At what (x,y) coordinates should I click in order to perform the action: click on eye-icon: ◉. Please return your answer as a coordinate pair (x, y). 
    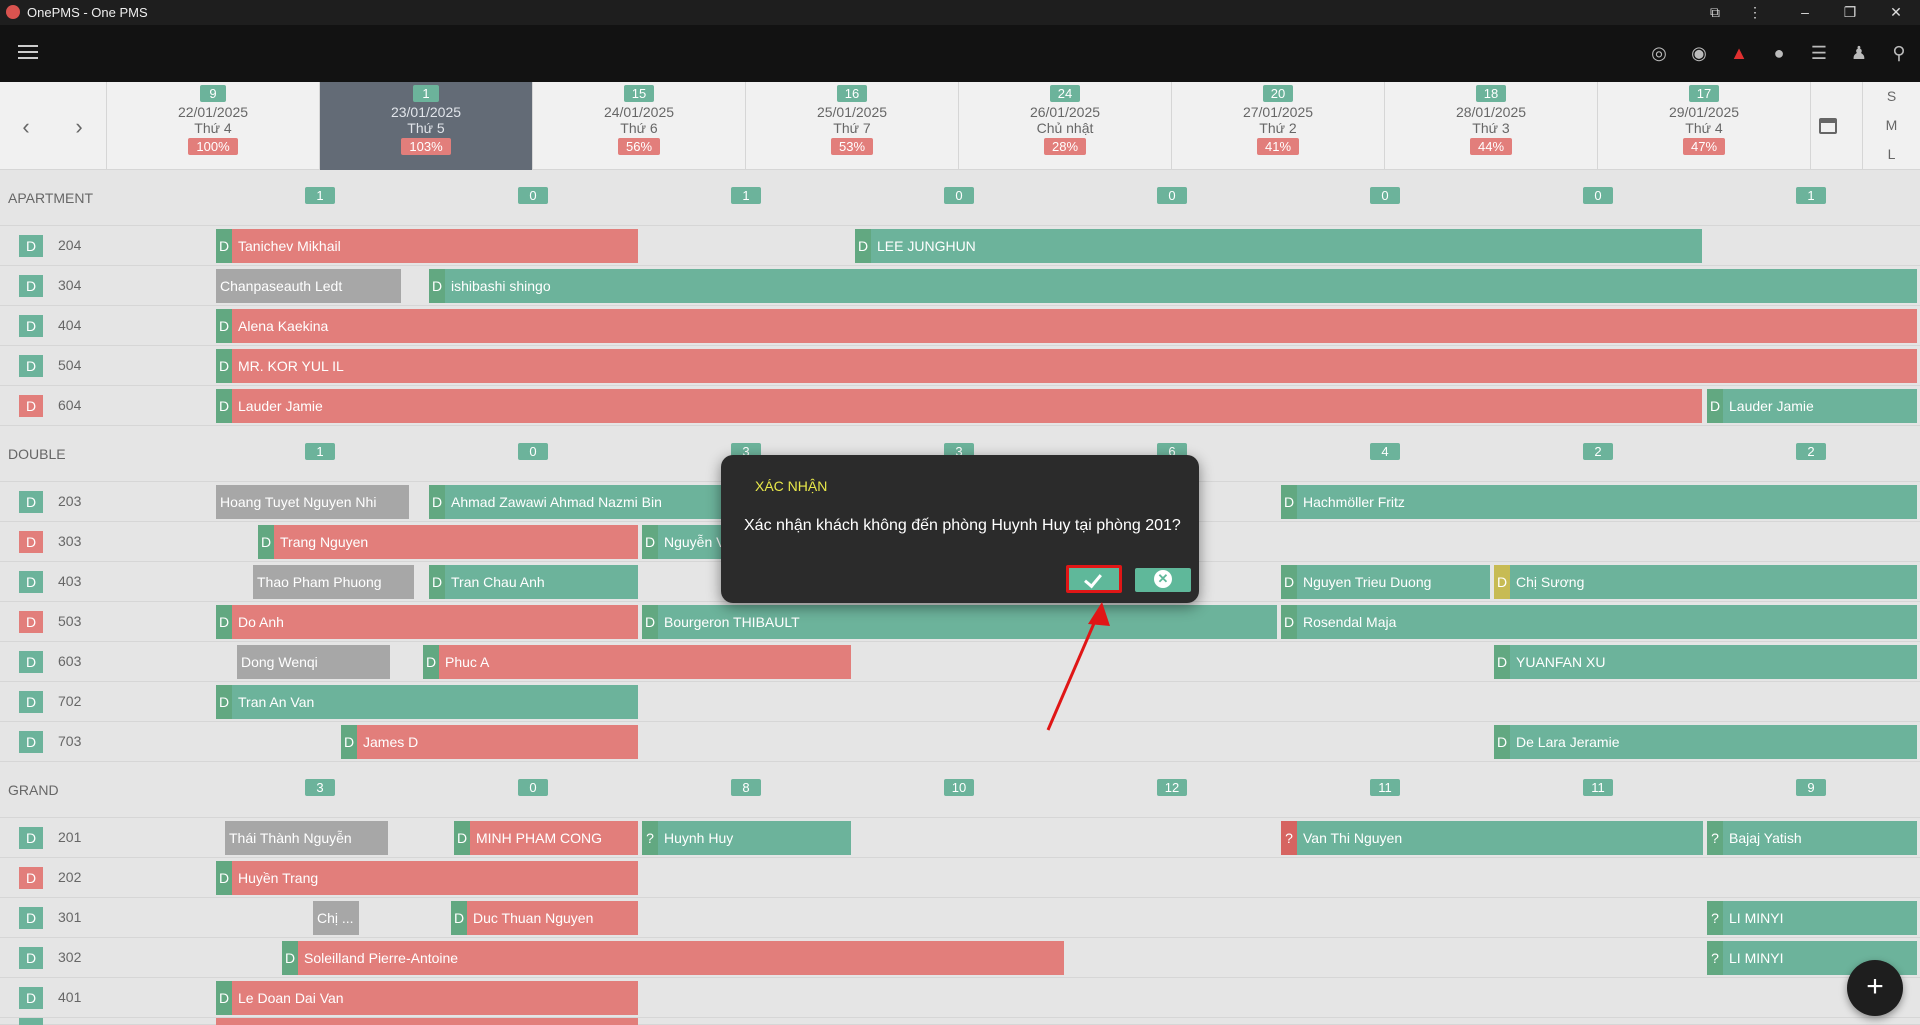
    Looking at the image, I should click on (1699, 53).